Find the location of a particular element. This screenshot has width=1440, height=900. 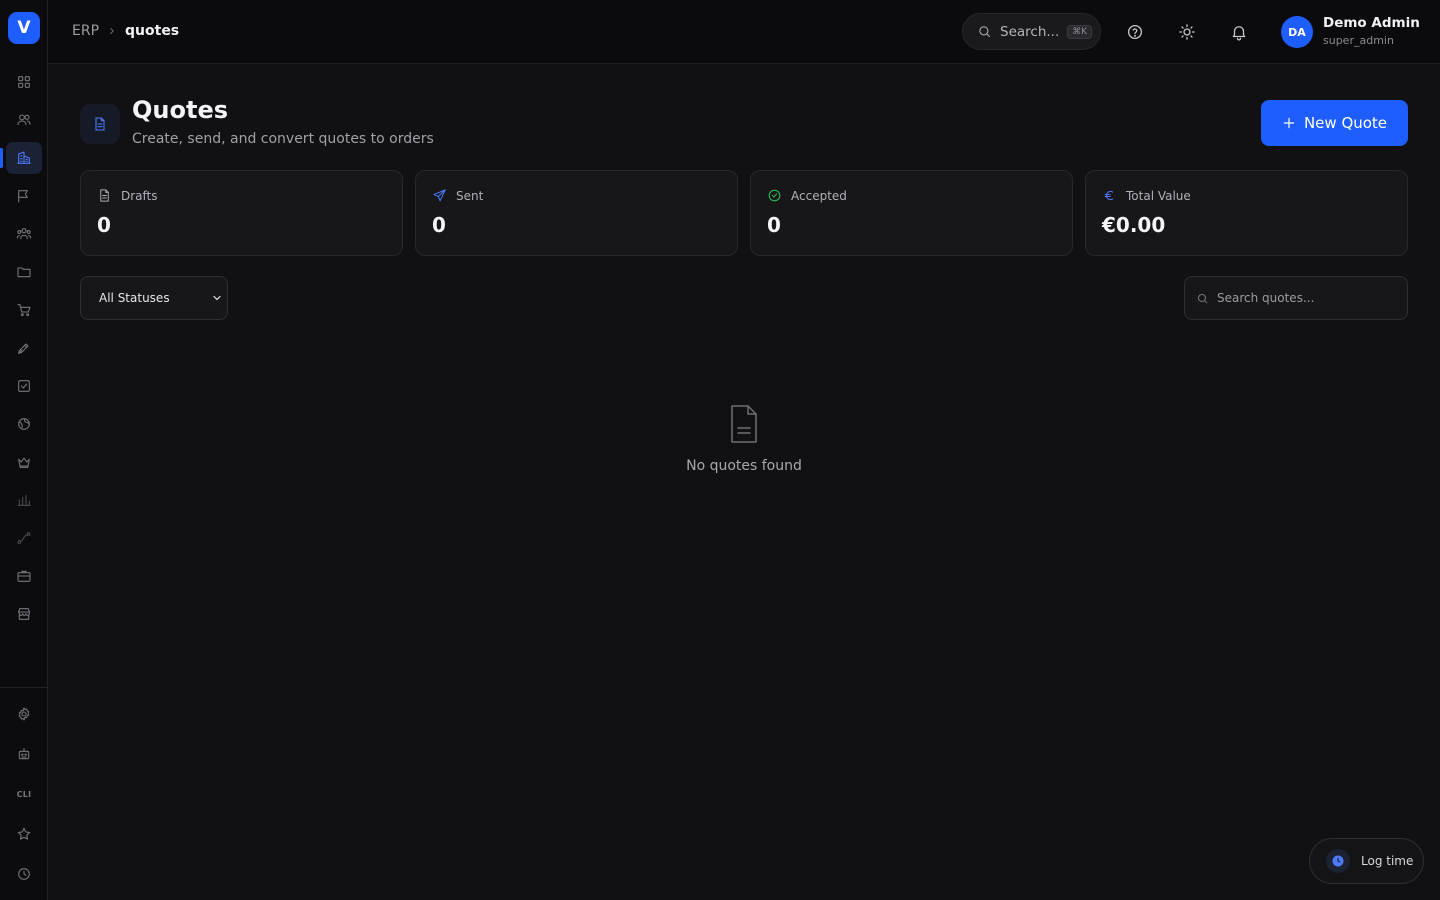

bell-icon is located at coordinates (1239, 33).